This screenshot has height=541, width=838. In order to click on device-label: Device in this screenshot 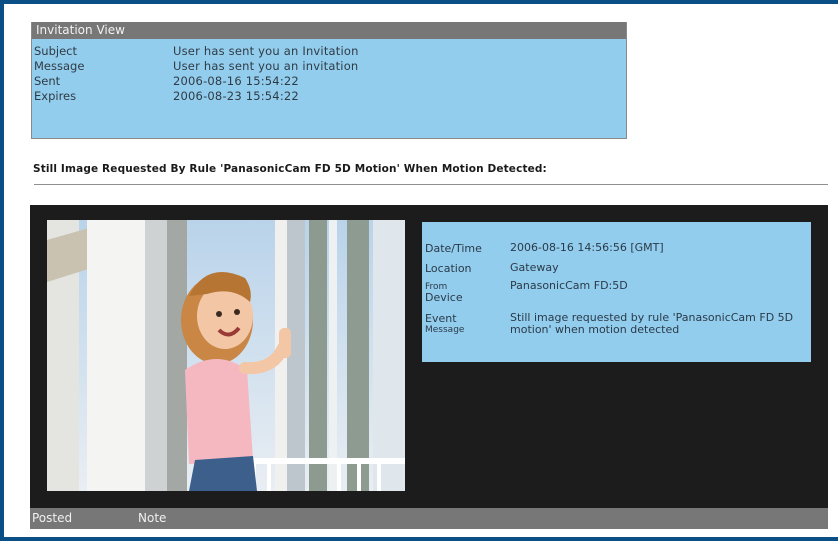, I will do `click(444, 297)`.